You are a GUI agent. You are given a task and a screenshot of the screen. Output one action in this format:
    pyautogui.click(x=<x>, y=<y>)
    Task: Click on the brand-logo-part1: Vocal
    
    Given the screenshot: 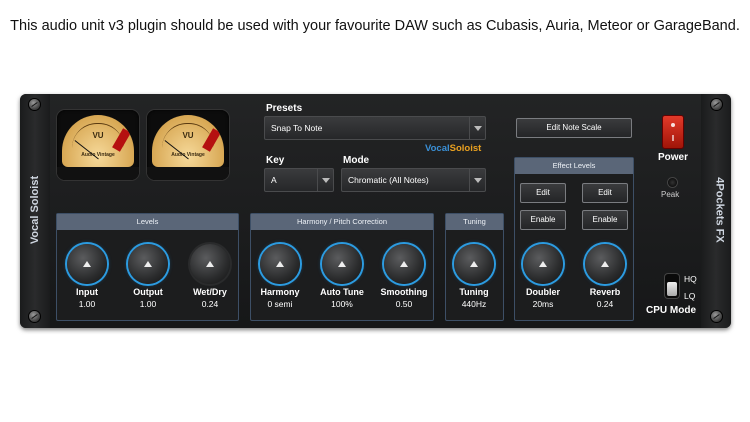 What is the action you would take?
    pyautogui.click(x=437, y=148)
    